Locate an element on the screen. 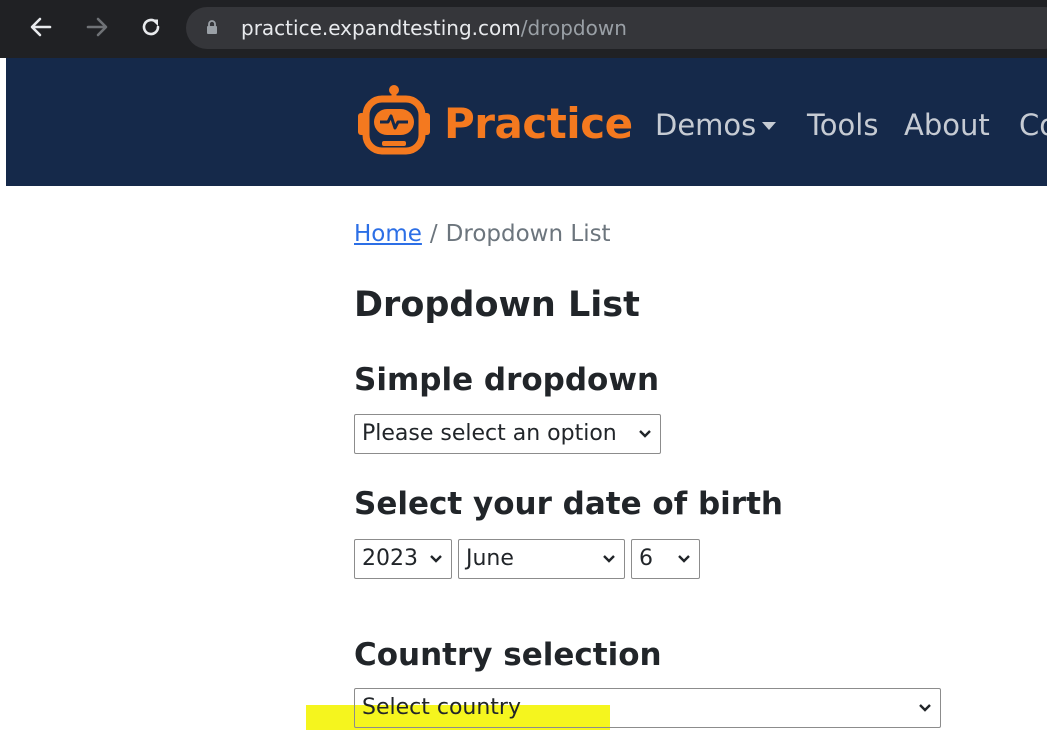 Image resolution: width=1047 pixels, height=730 pixels. day-select: 6 is located at coordinates (665, 559).